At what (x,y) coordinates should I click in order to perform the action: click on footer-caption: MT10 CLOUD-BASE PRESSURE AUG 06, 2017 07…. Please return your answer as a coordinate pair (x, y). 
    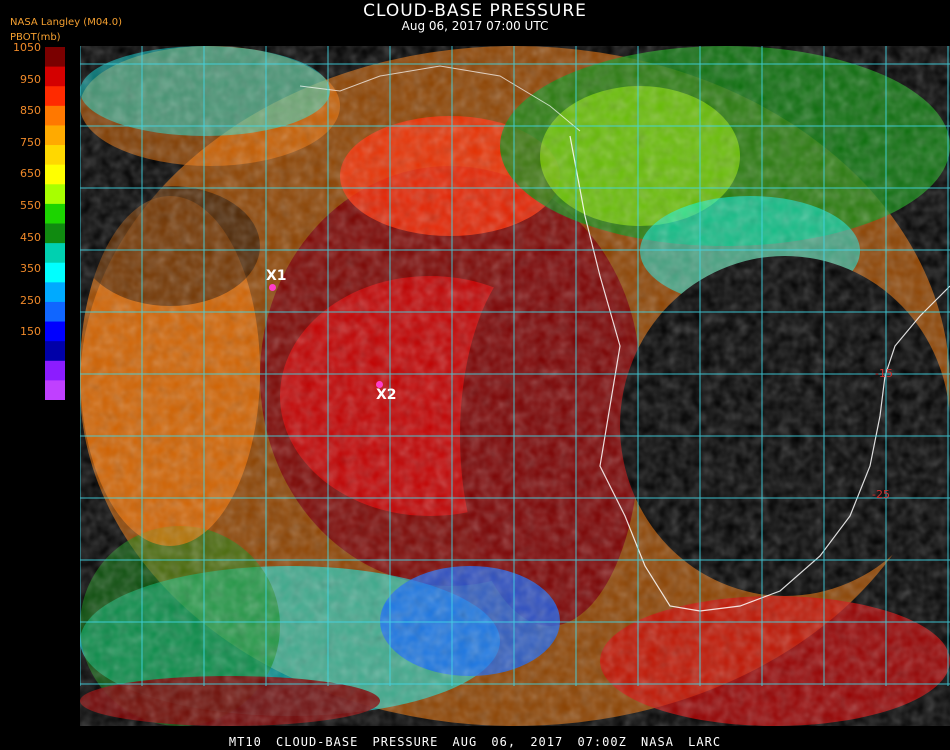
    Looking at the image, I should click on (475, 742).